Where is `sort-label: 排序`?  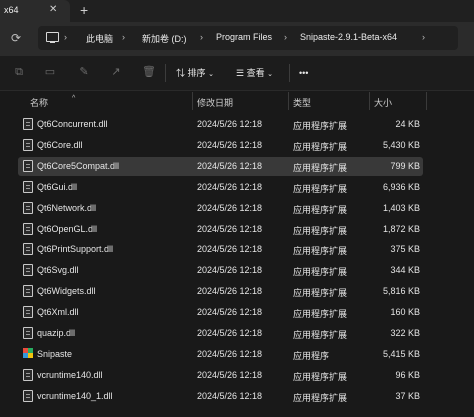
sort-label: 排序 is located at coordinates (196, 73).